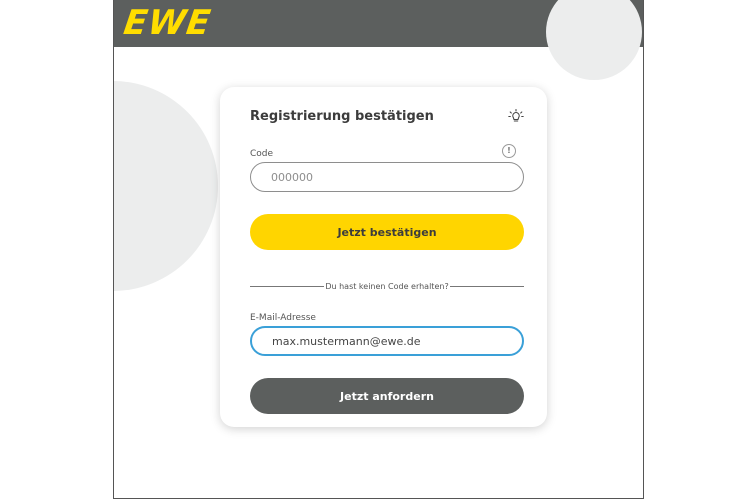  I want to click on ewe-logo: EWE, so click(167, 23).